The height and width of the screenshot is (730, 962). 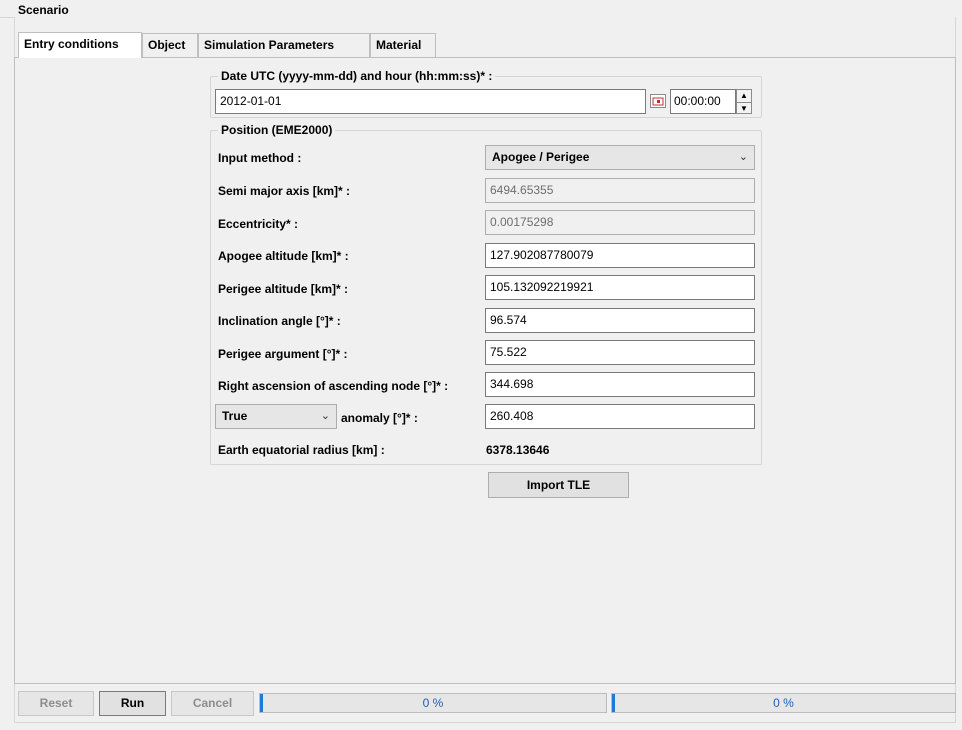 I want to click on anomaly-type-value: True, so click(x=235, y=416).